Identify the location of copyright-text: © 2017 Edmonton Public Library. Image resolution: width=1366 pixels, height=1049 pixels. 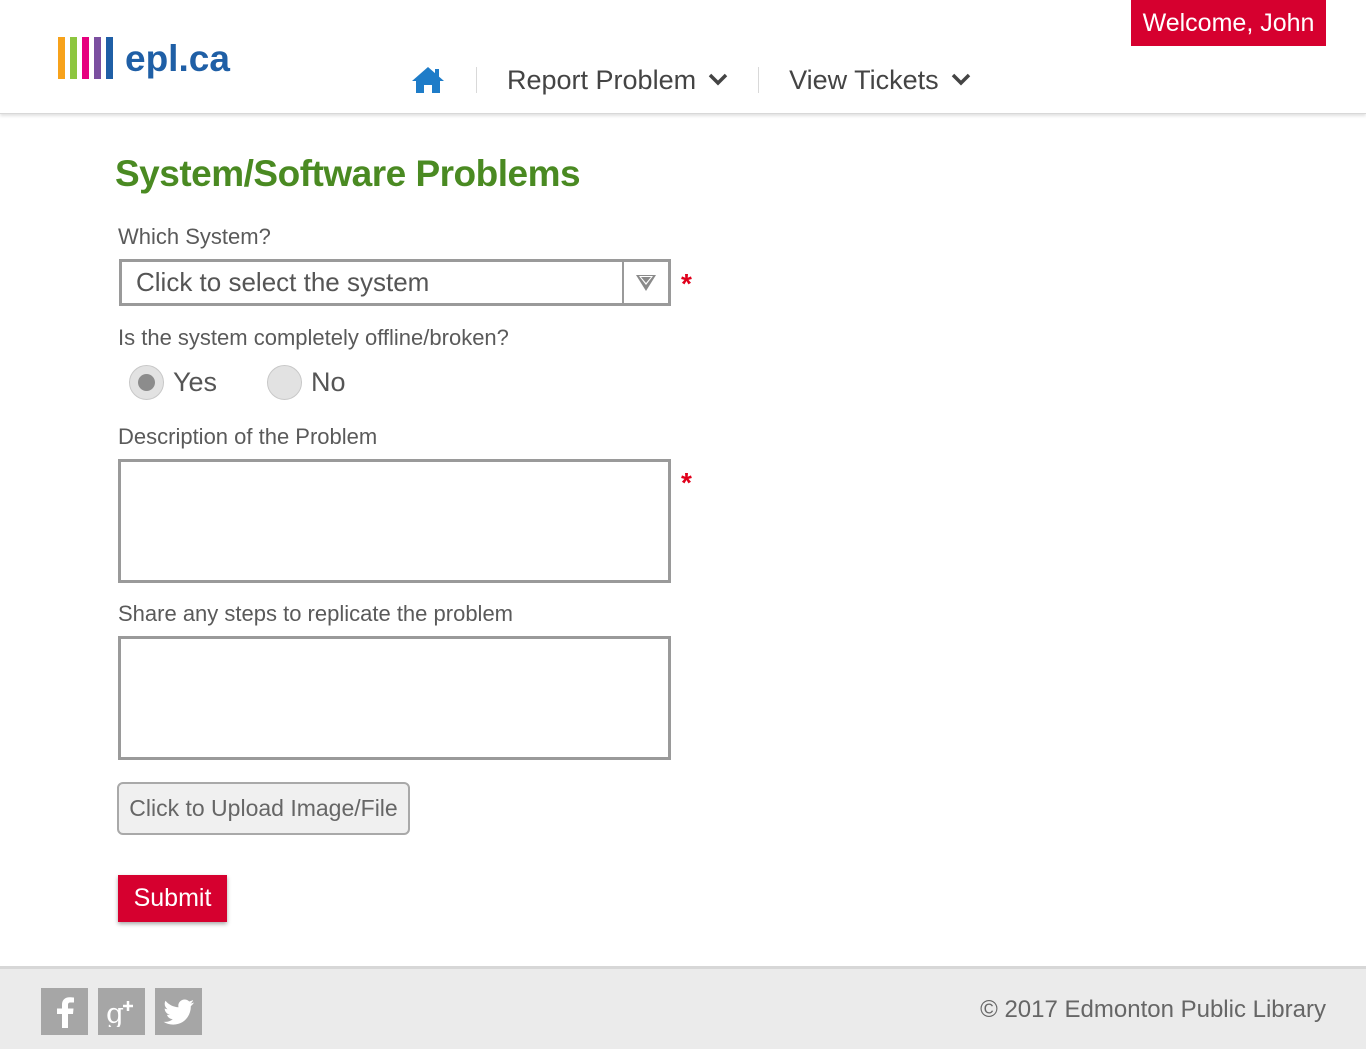
(1153, 1009).